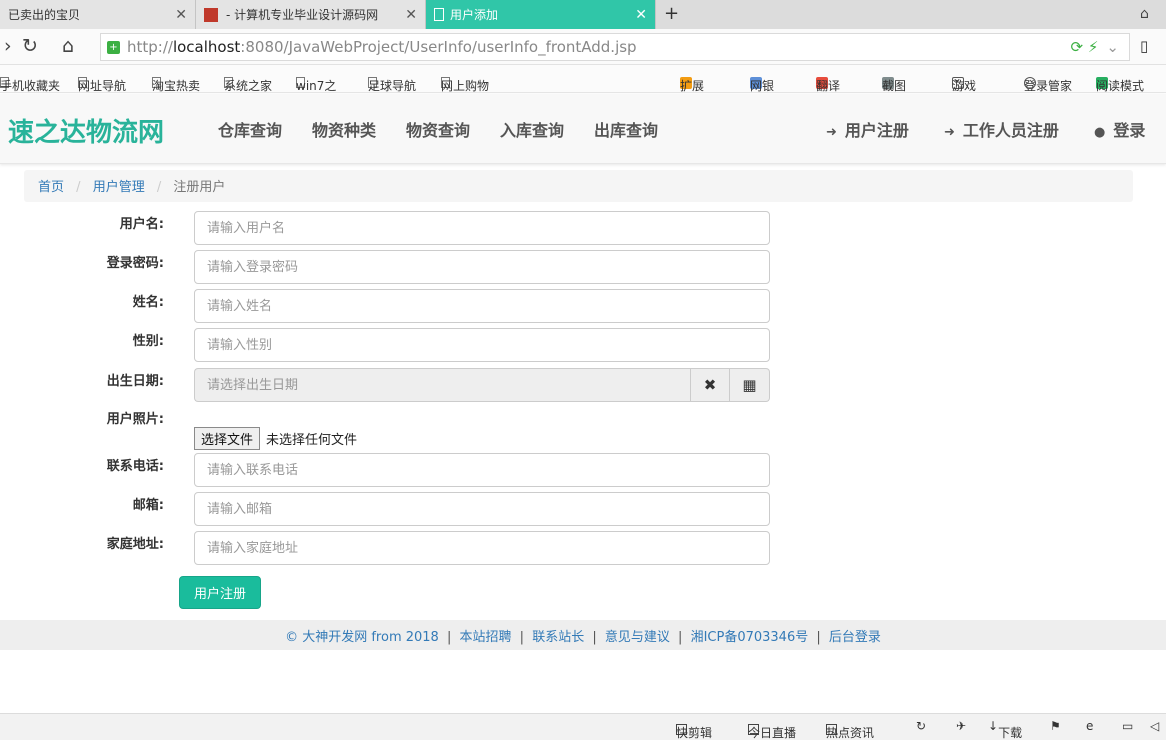  Describe the element at coordinates (474, 15) in the screenshot. I see `tab-label: 用户添加` at that location.